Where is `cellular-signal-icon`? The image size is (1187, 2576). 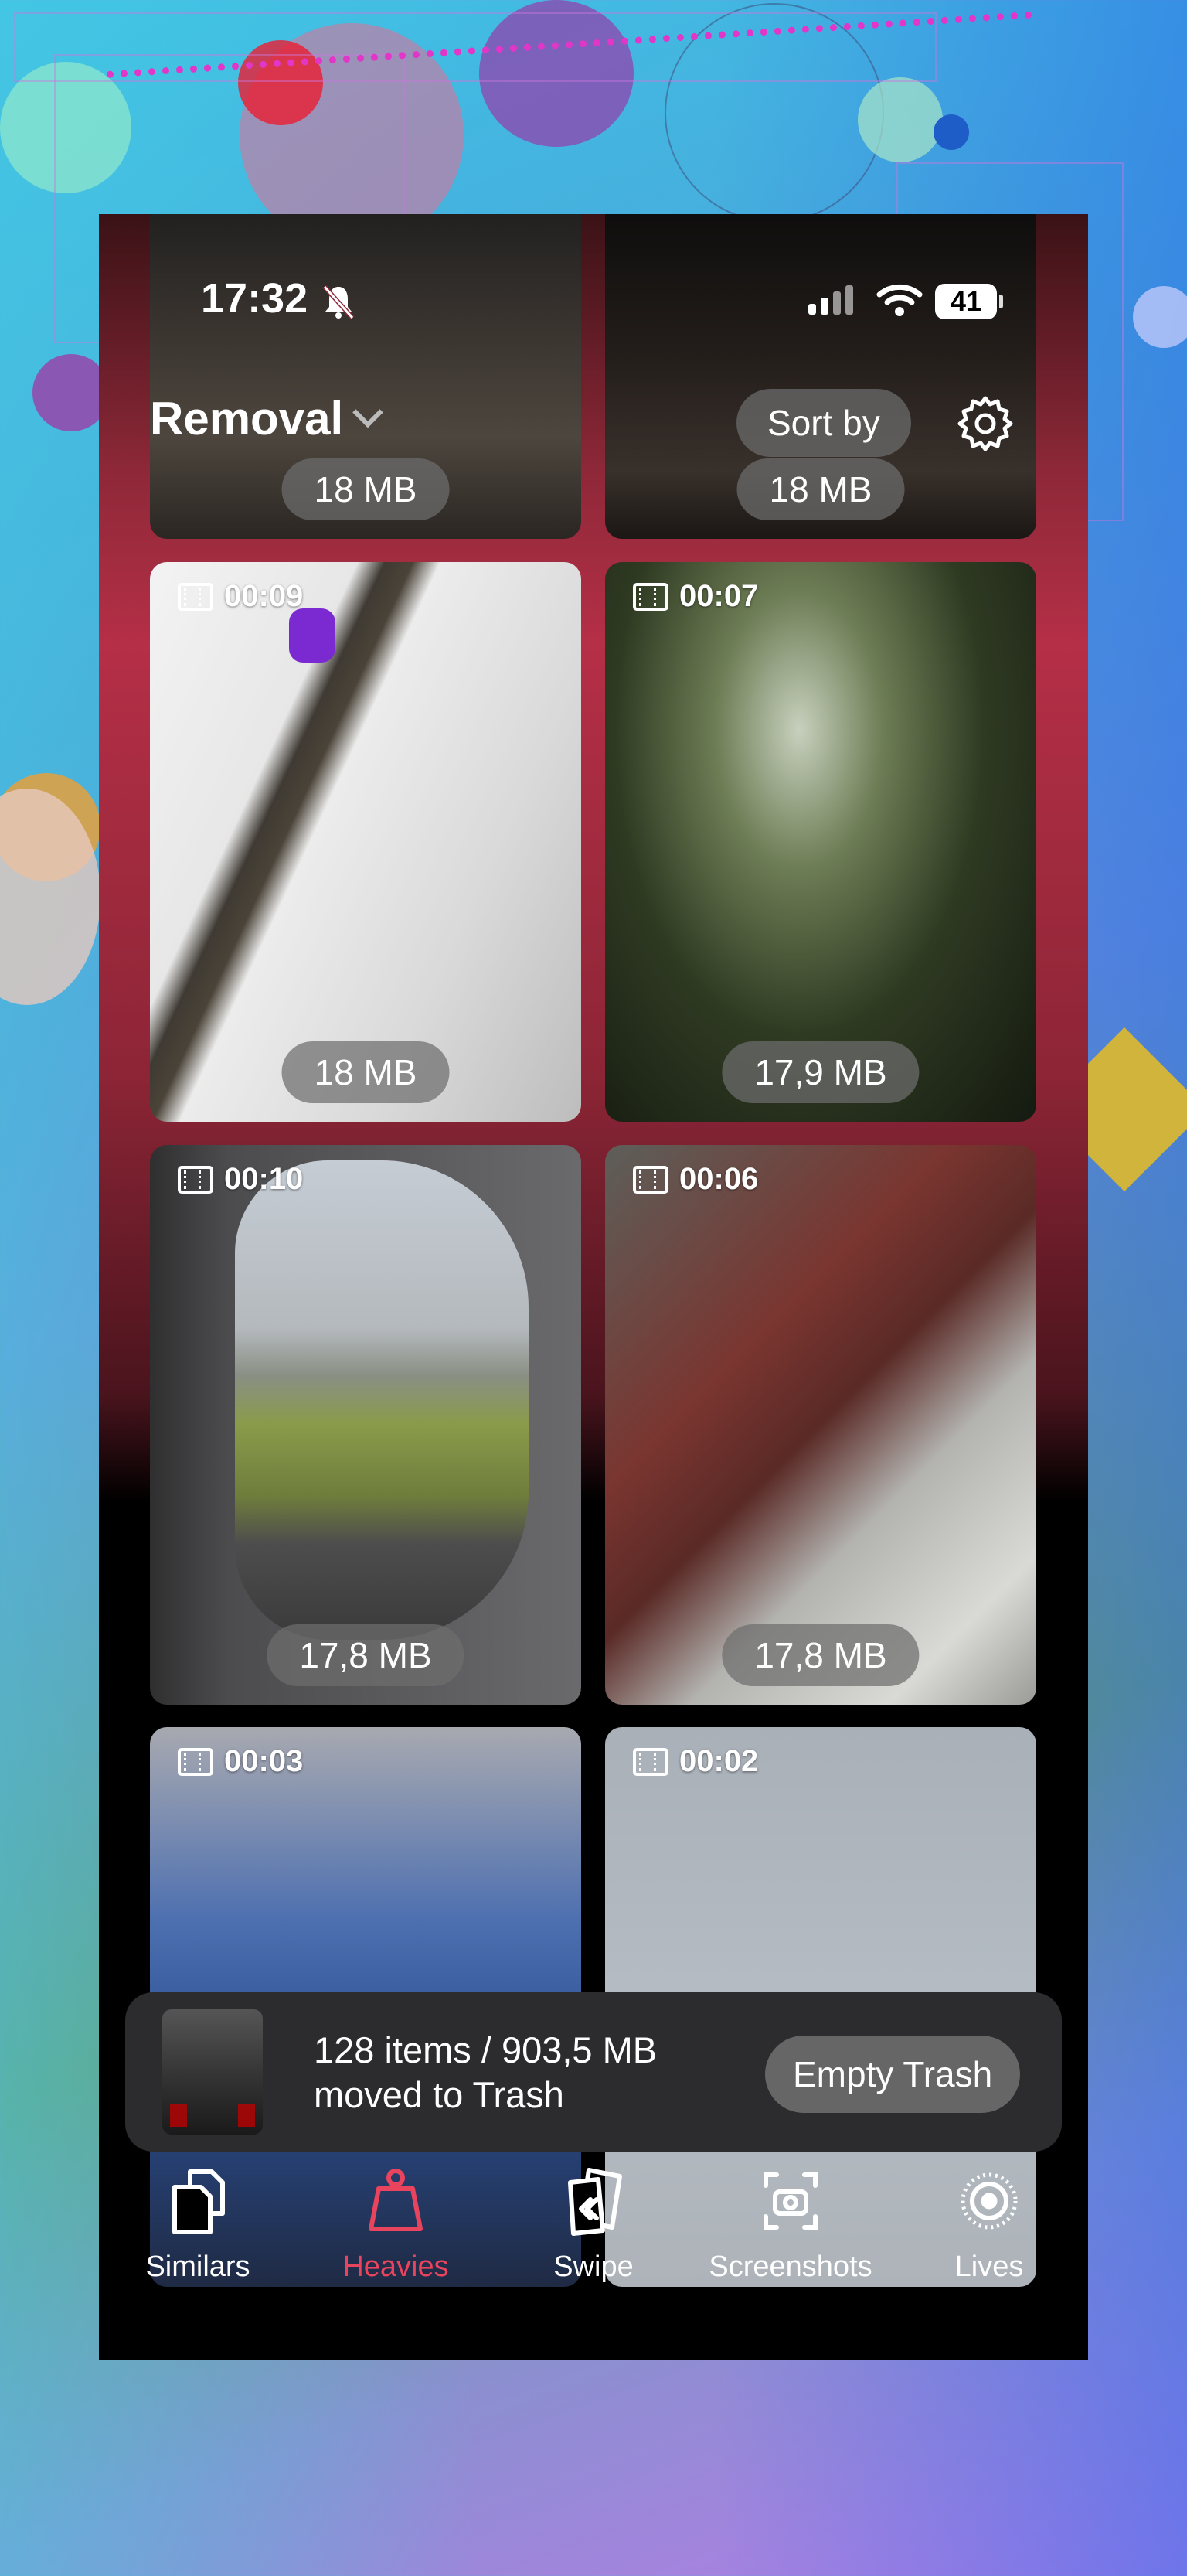 cellular-signal-icon is located at coordinates (830, 300).